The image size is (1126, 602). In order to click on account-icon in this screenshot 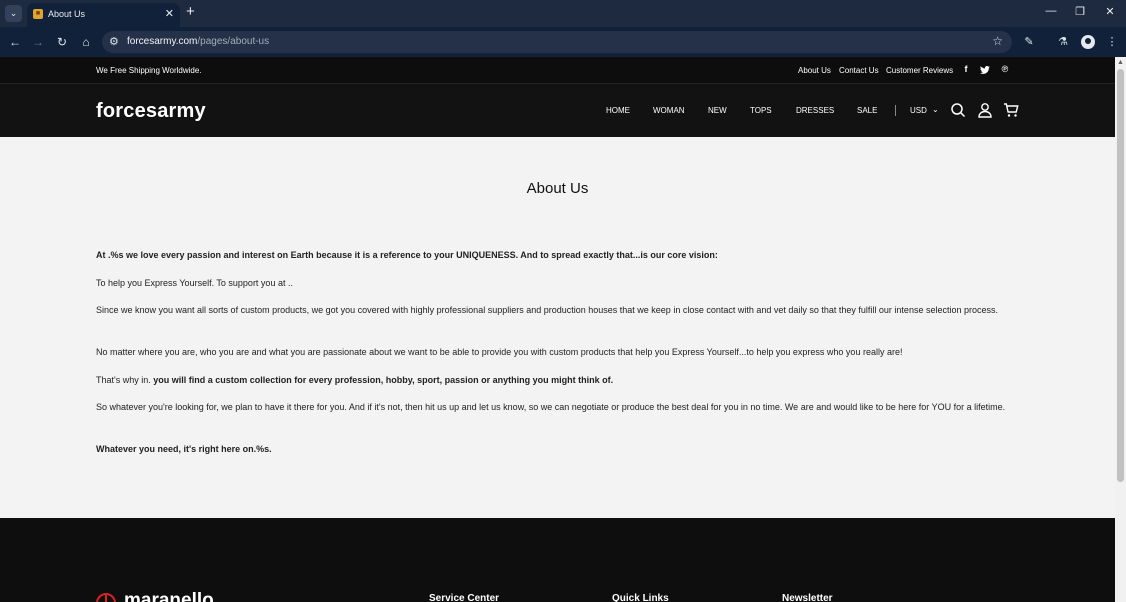, I will do `click(985, 110)`.